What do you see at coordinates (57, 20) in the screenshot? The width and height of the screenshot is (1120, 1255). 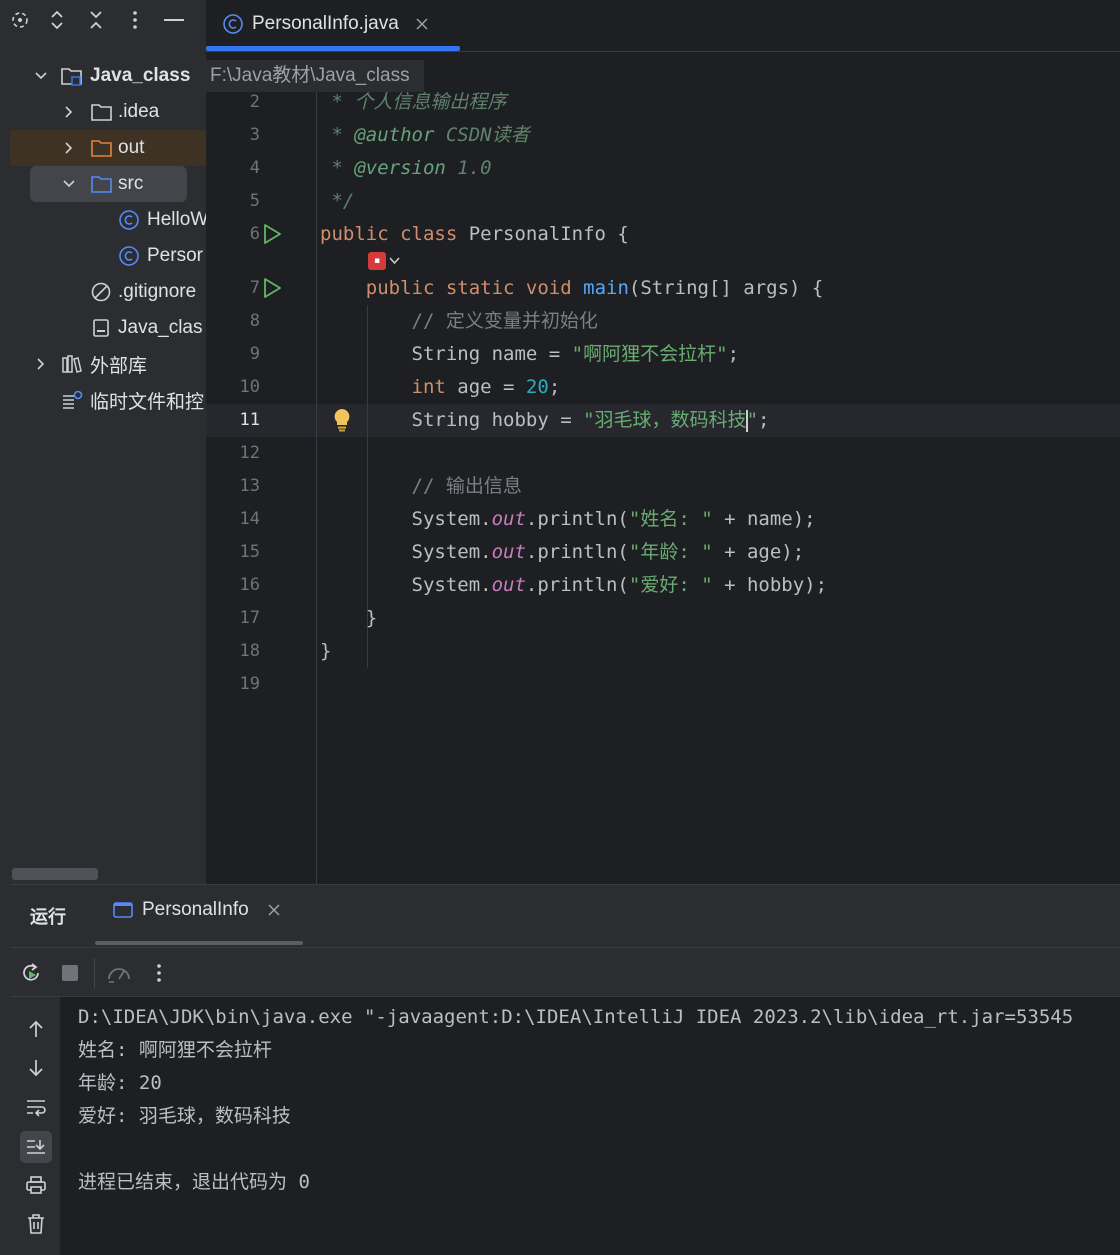 I see `expand-collapse-icon` at bounding box center [57, 20].